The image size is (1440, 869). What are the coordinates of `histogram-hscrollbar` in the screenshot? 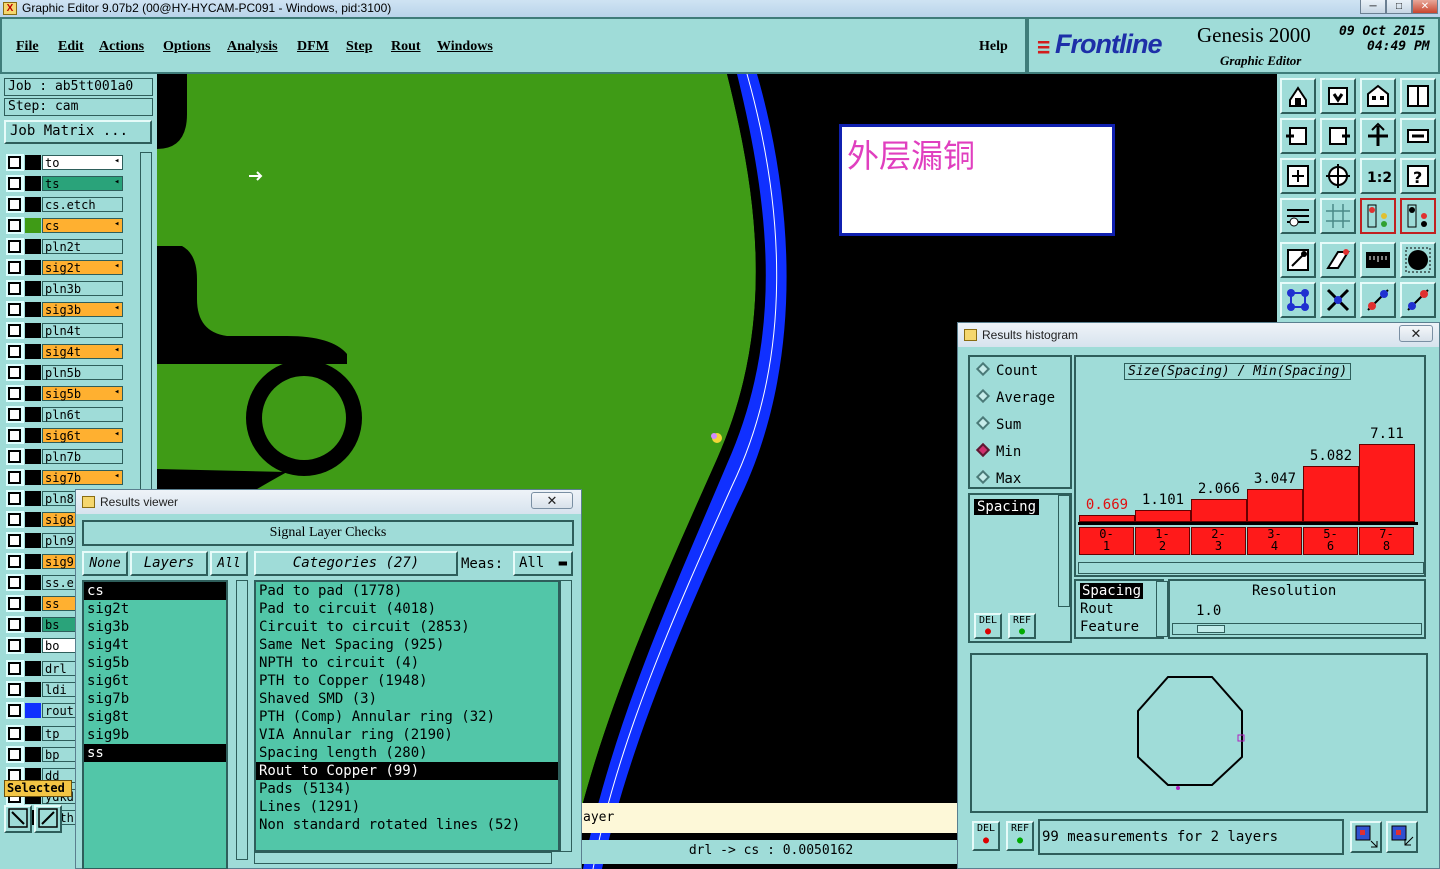 It's located at (1251, 568).